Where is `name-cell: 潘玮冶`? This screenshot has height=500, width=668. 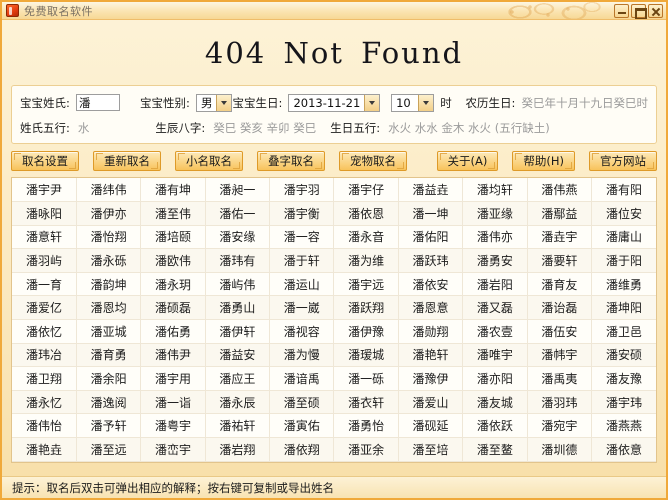 name-cell: 潘玮冶 is located at coordinates (44, 355).